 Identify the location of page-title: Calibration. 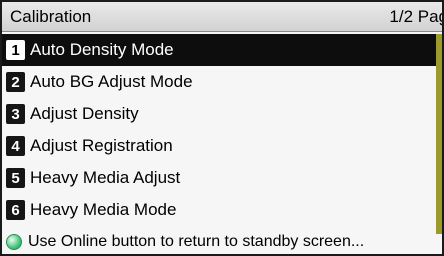
(51, 16).